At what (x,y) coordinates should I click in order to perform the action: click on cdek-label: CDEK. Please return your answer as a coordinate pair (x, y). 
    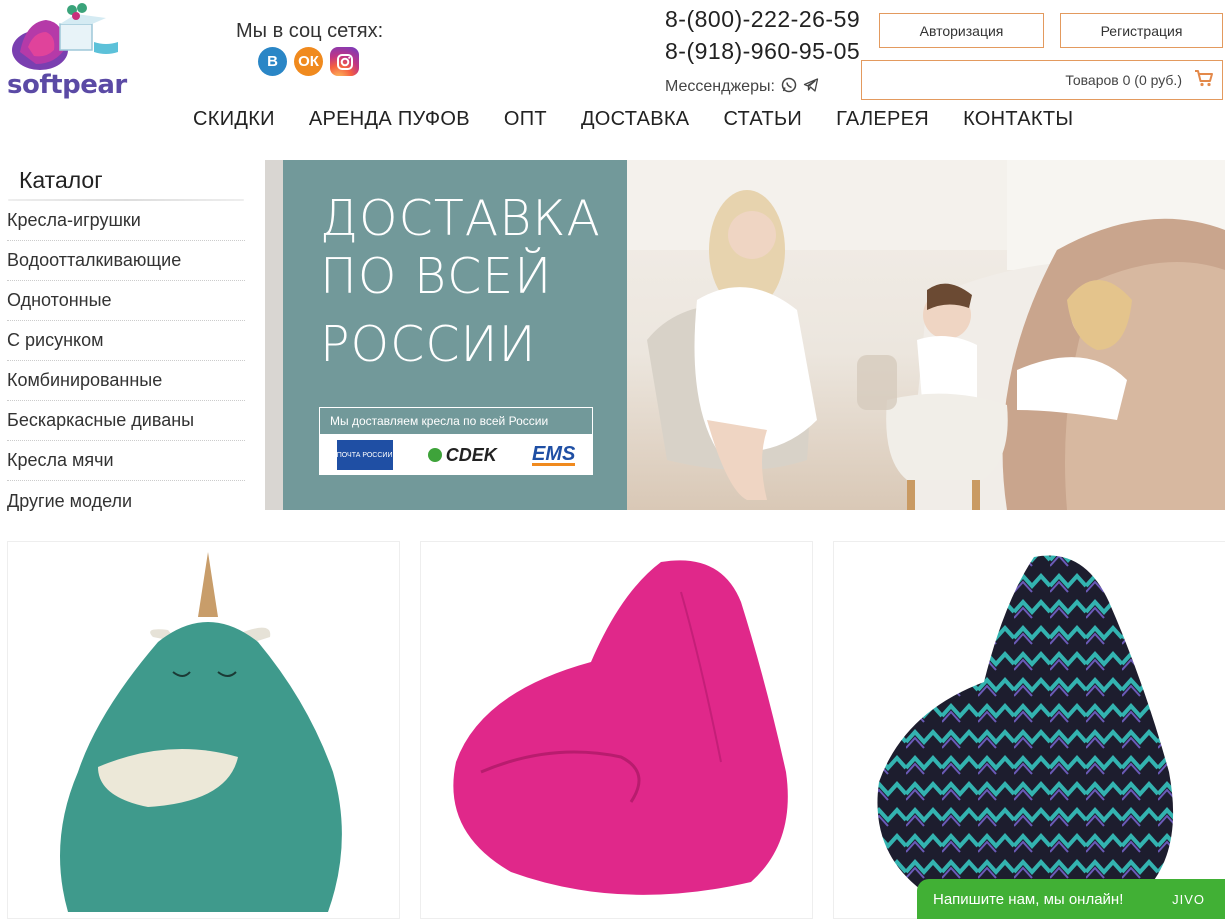
    Looking at the image, I should click on (471, 454).